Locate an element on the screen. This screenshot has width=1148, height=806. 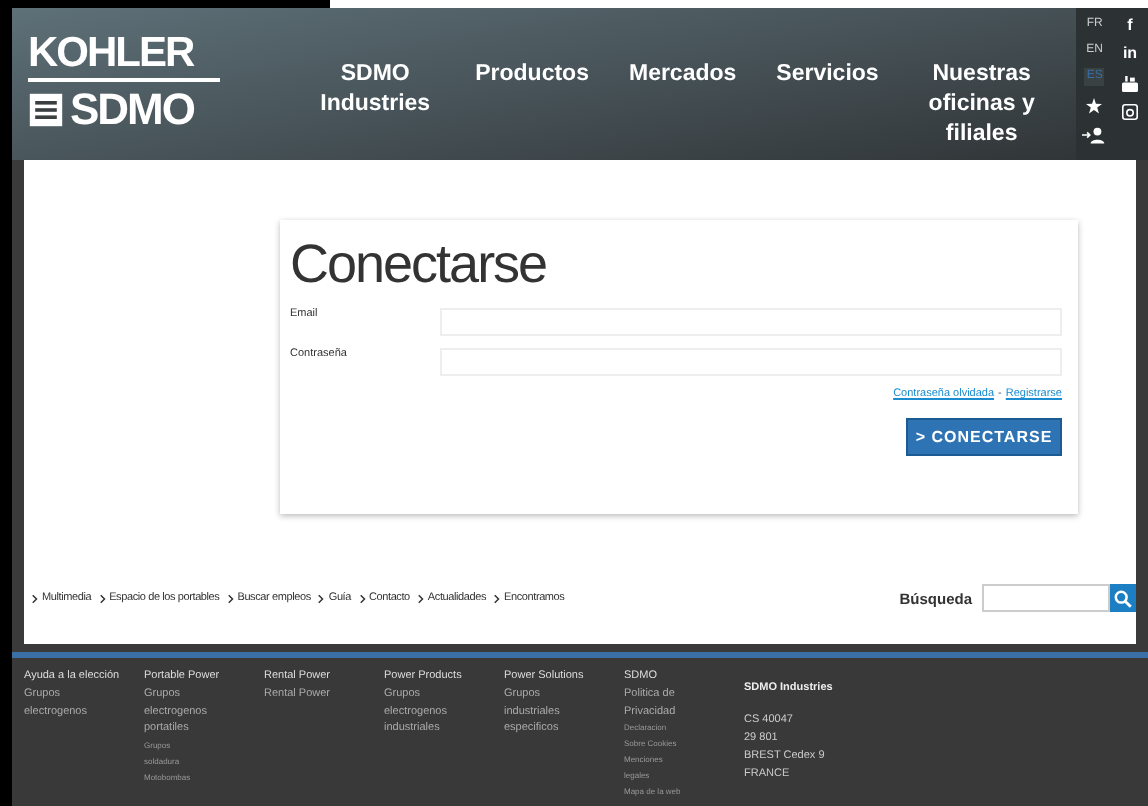
nav-link: Nuestras oficinas y filiales is located at coordinates (981, 105).